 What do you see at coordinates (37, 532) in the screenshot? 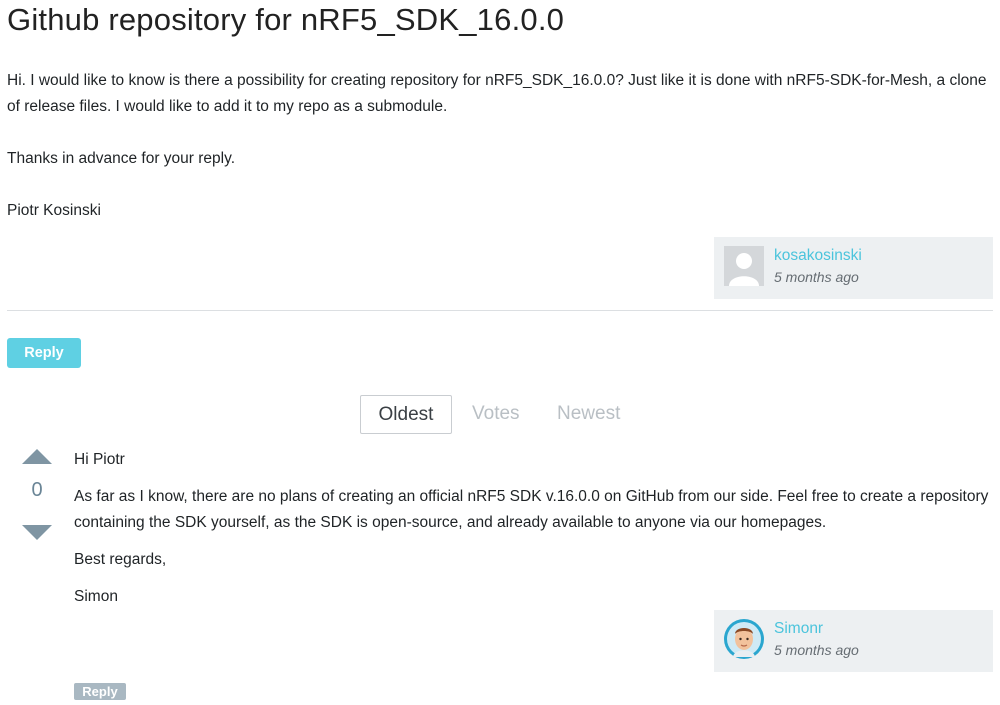
I see `downvote-arrow-icon` at bounding box center [37, 532].